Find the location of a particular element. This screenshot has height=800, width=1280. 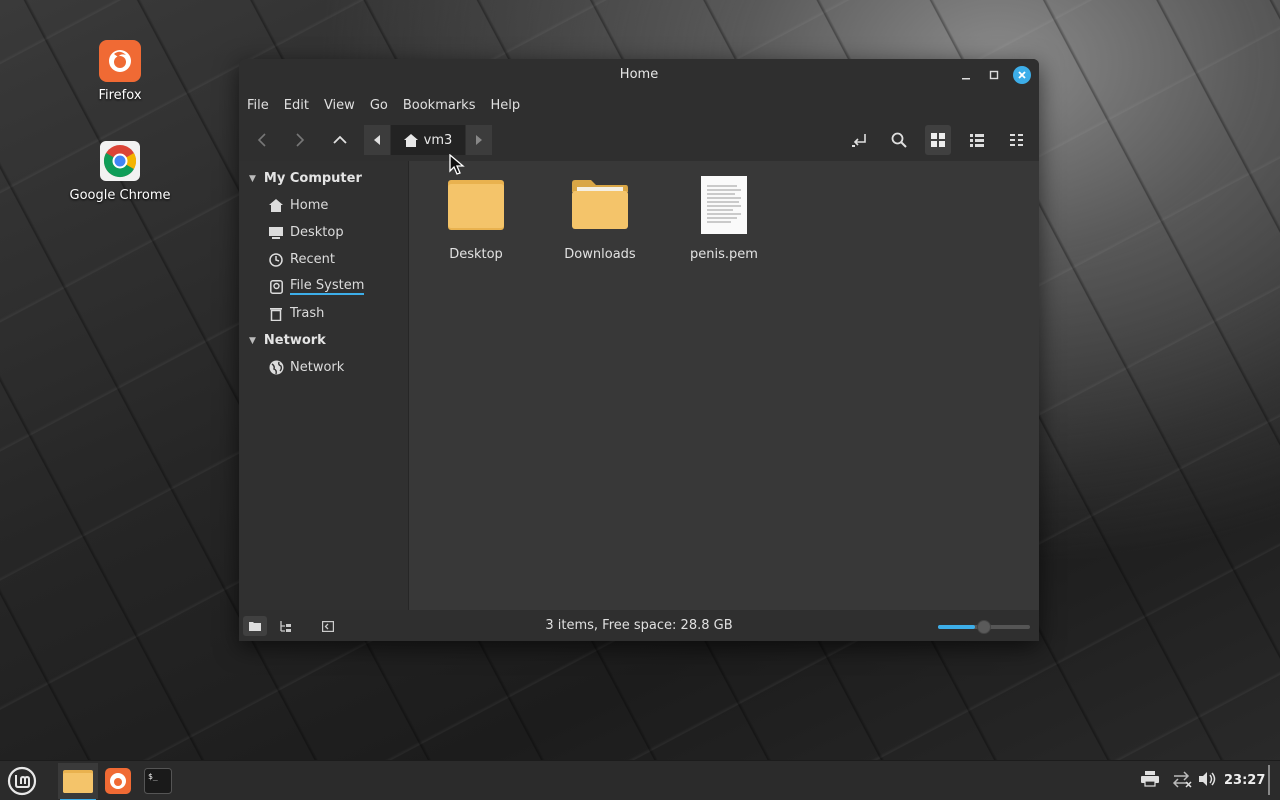

grid-icon is located at coordinates (938, 140).